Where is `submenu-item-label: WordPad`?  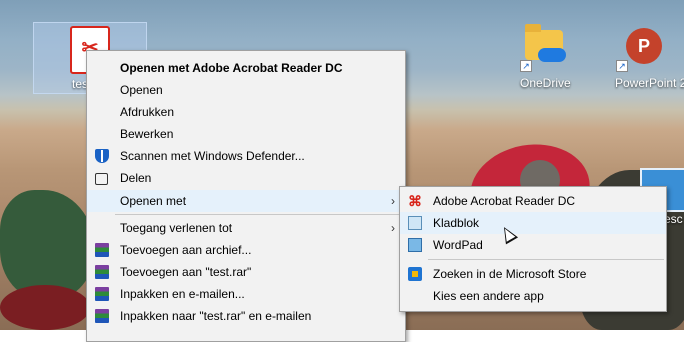
submenu-item-label: WordPad is located at coordinates (458, 245).